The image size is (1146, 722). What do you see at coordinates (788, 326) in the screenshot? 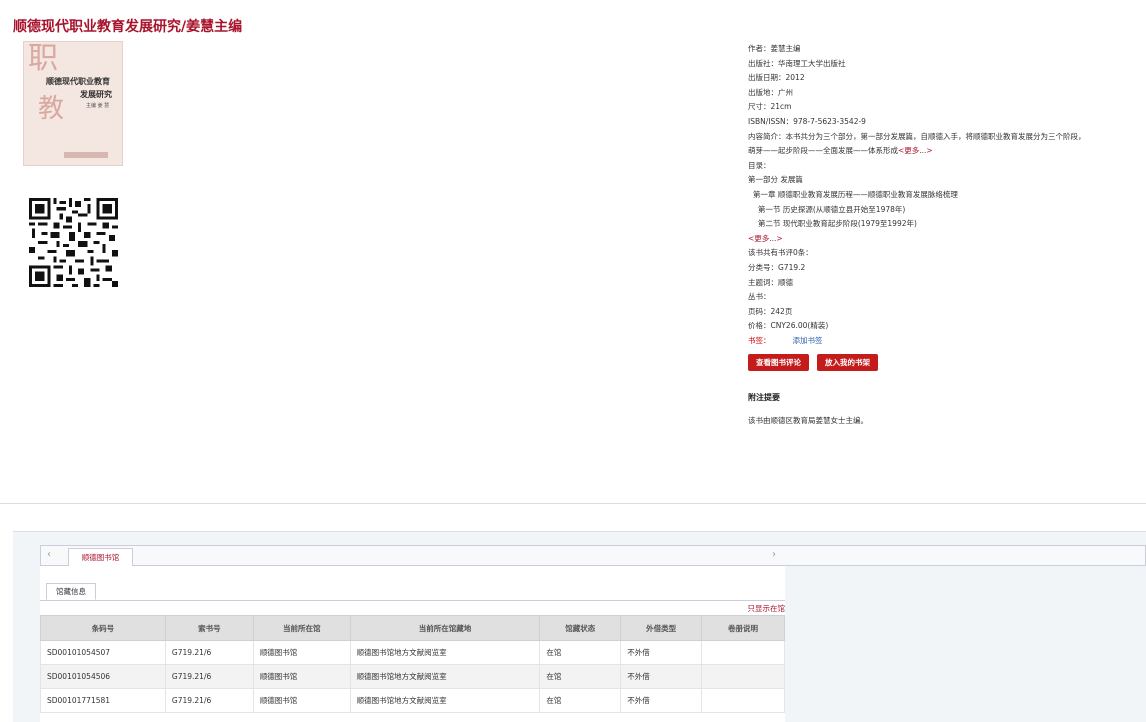
I see `info-price: 价格：CNY26.00(精装)` at bounding box center [788, 326].